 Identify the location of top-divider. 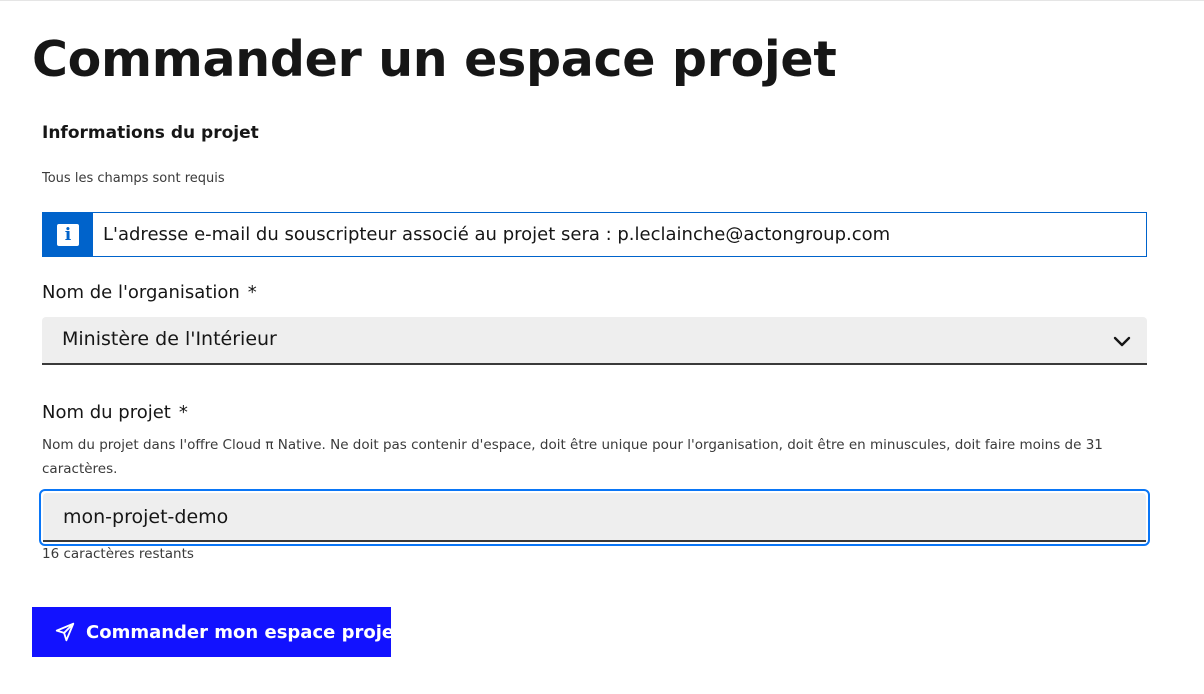
(602, 0).